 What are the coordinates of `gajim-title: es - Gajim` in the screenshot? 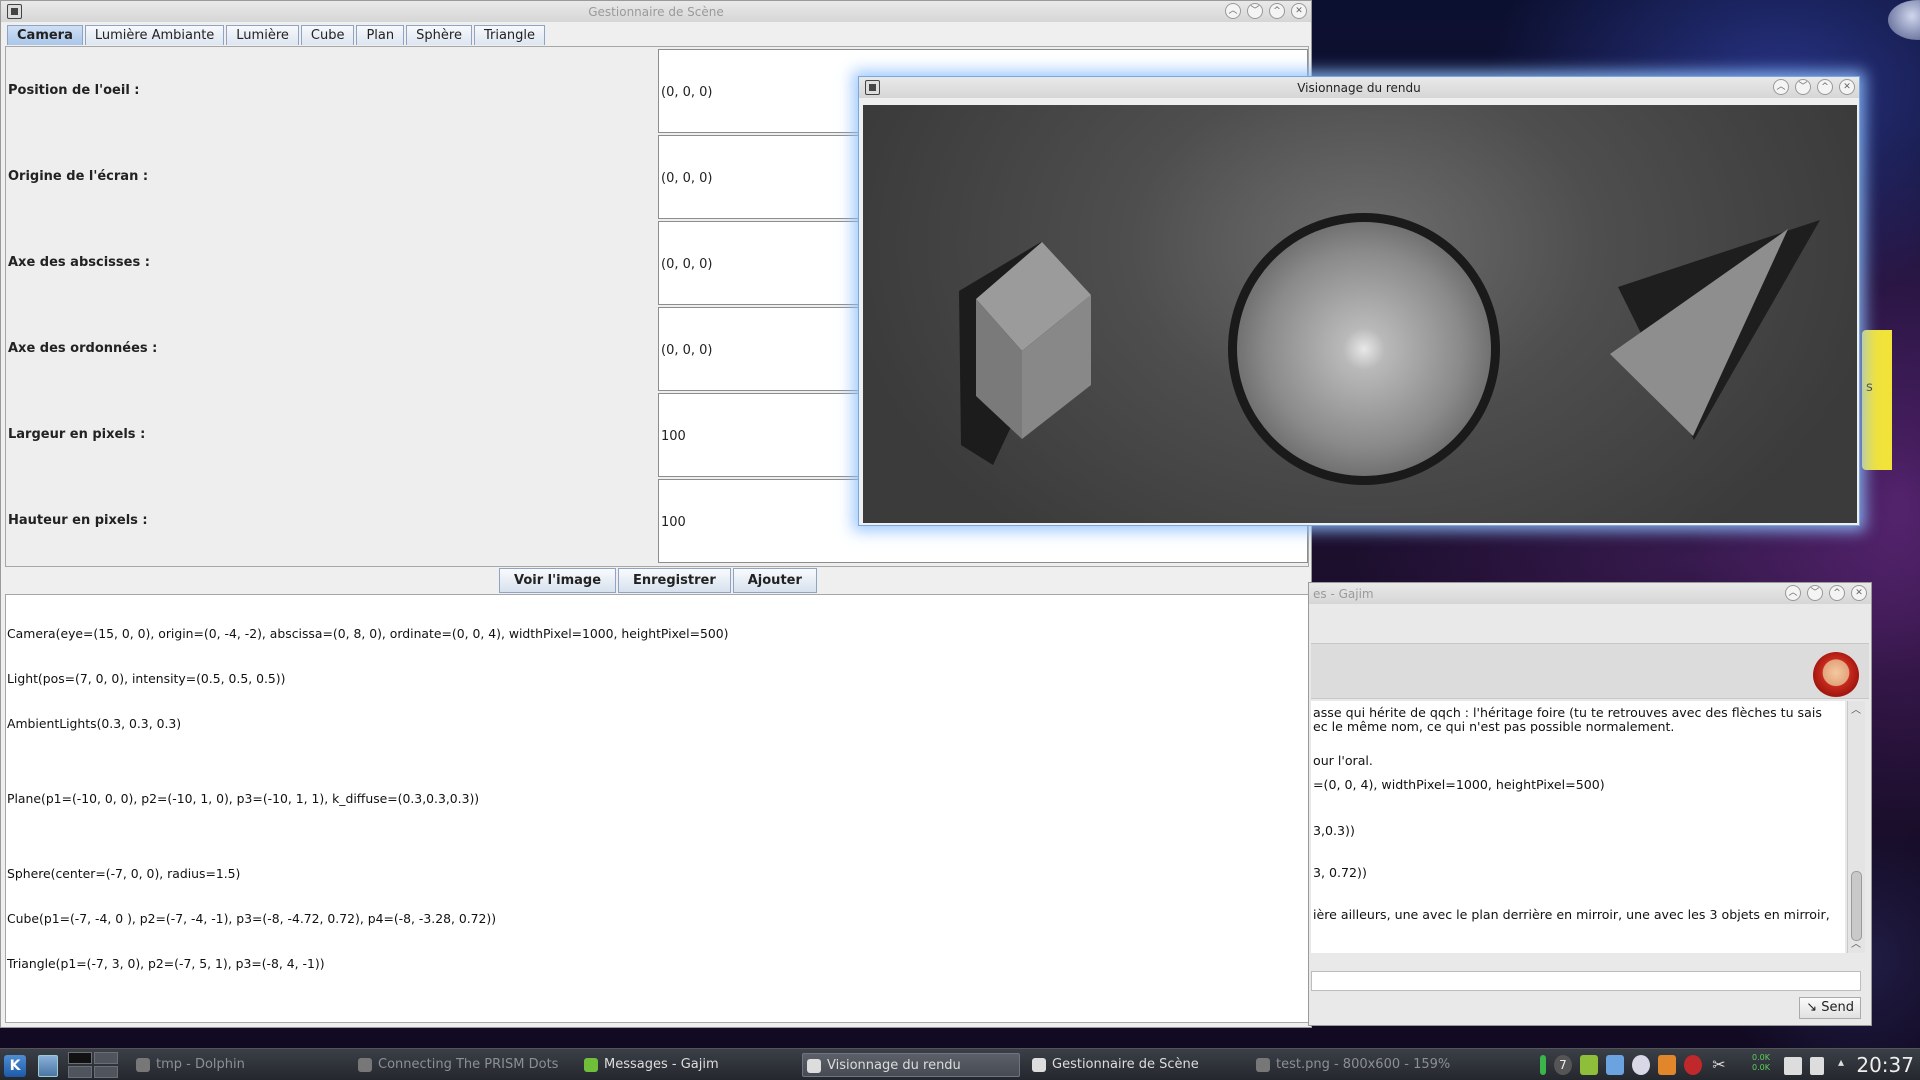 It's located at (1343, 593).